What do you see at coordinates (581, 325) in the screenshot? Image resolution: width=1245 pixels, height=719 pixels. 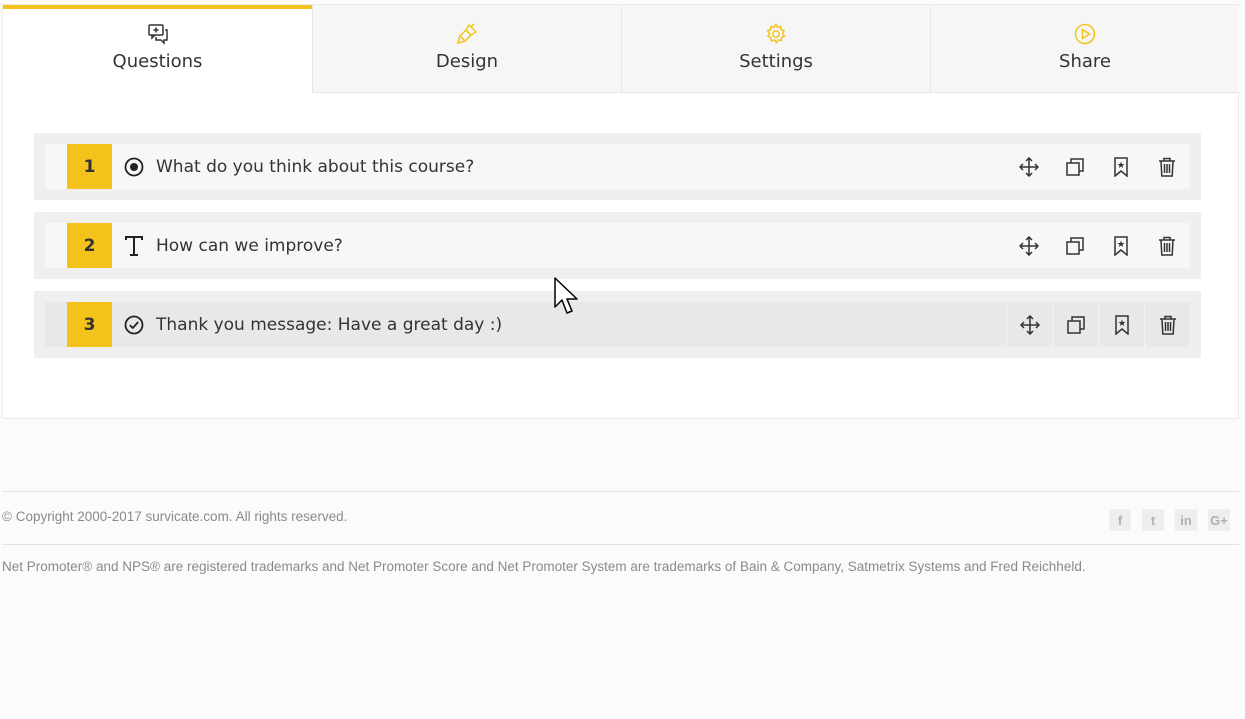 I see `question-text: Thank you message: Have a great day :)` at bounding box center [581, 325].